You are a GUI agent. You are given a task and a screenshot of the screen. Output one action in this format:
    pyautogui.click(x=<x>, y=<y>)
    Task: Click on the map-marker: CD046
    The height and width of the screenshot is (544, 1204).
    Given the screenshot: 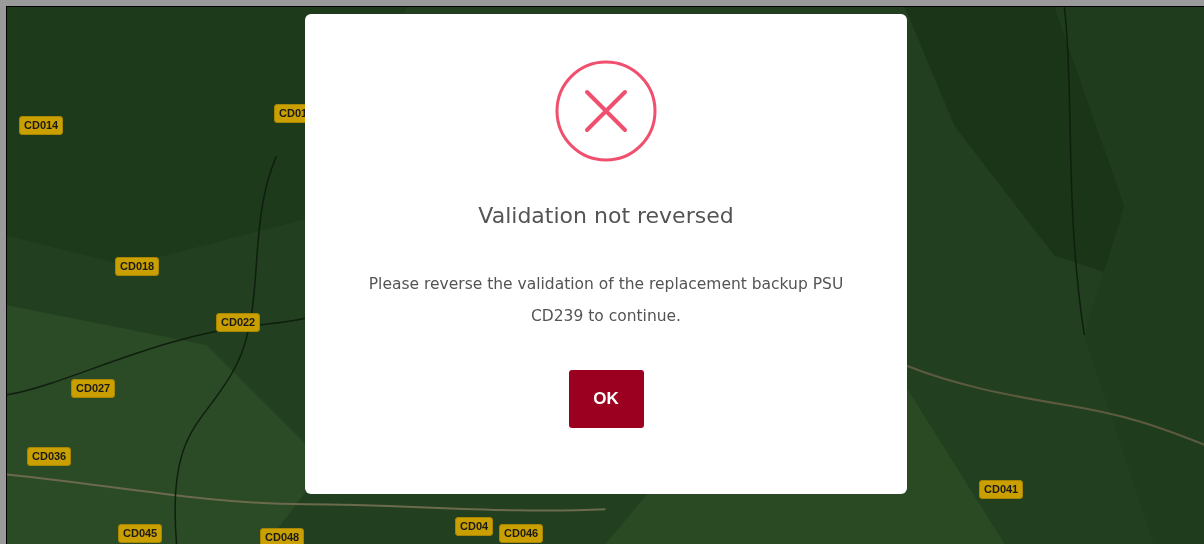 What is the action you would take?
    pyautogui.click(x=521, y=533)
    